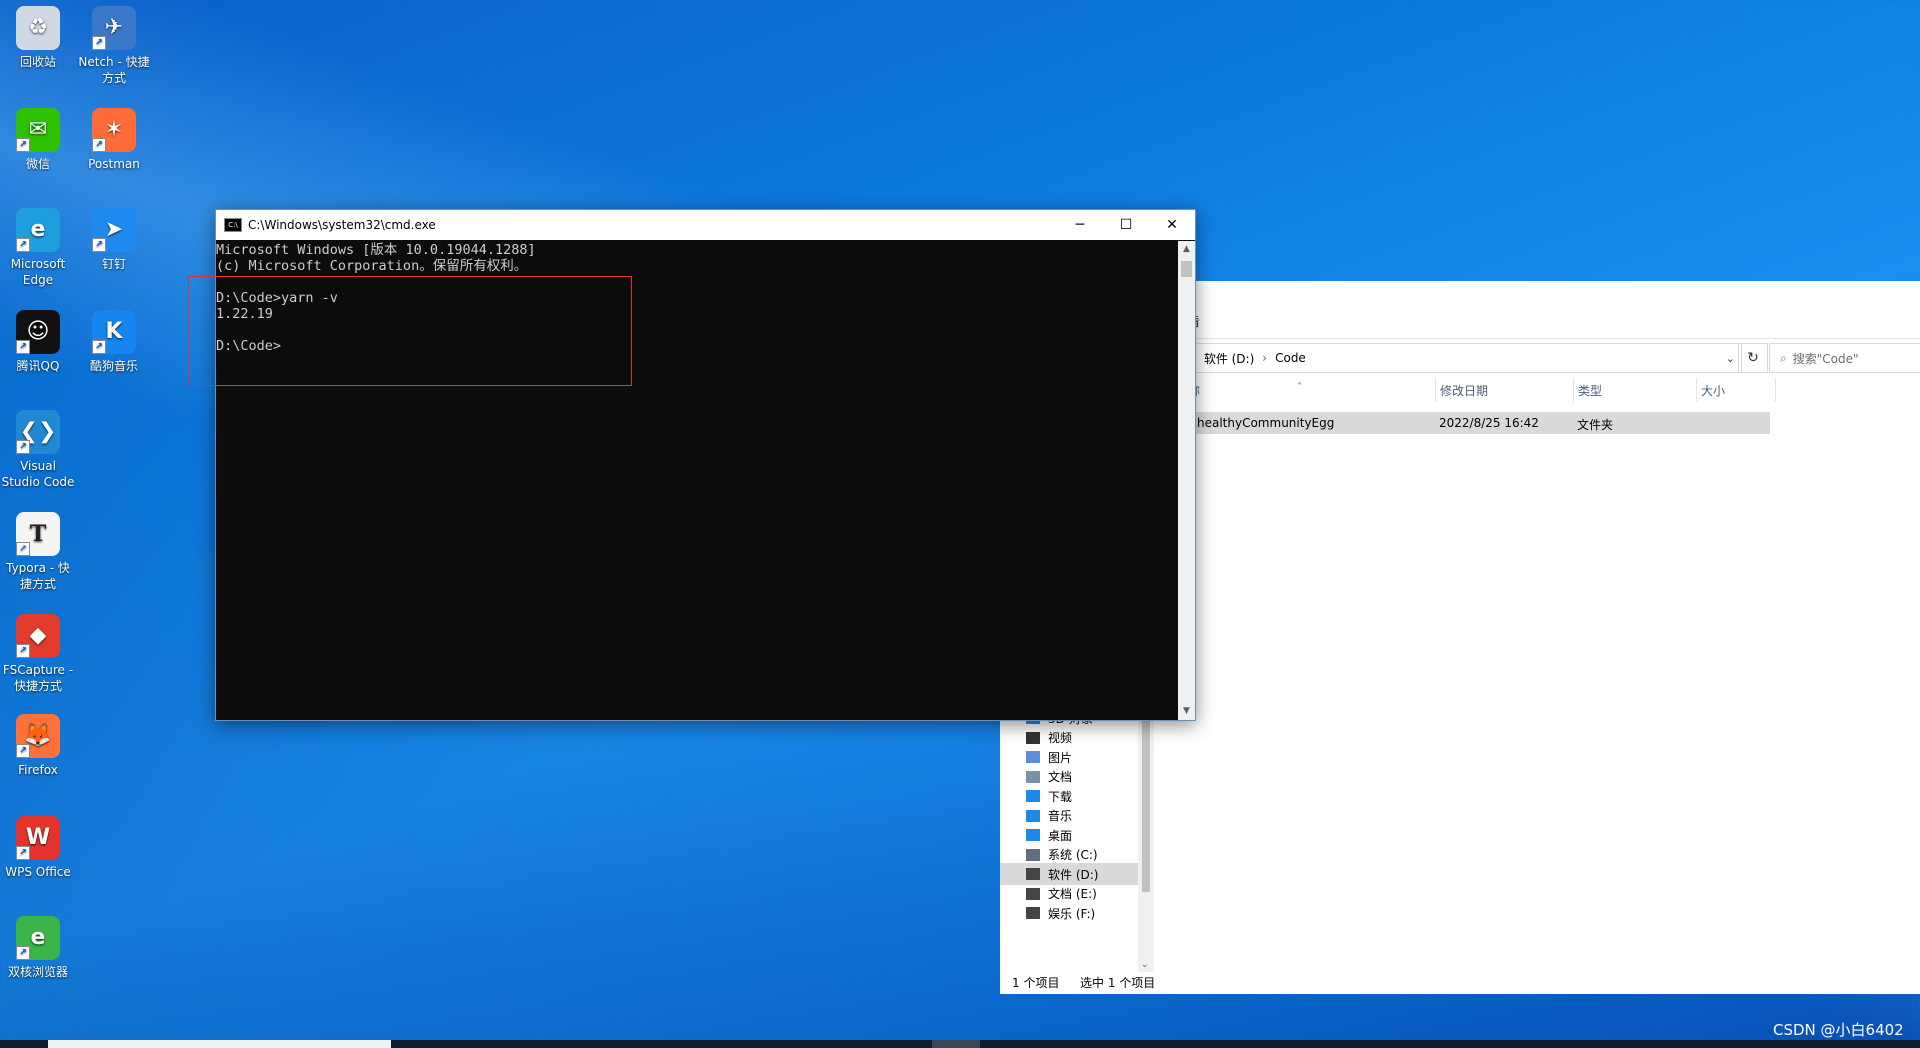  What do you see at coordinates (1698, 959) in the screenshot?
I see `watermark-title: 激活 Windows` at bounding box center [1698, 959].